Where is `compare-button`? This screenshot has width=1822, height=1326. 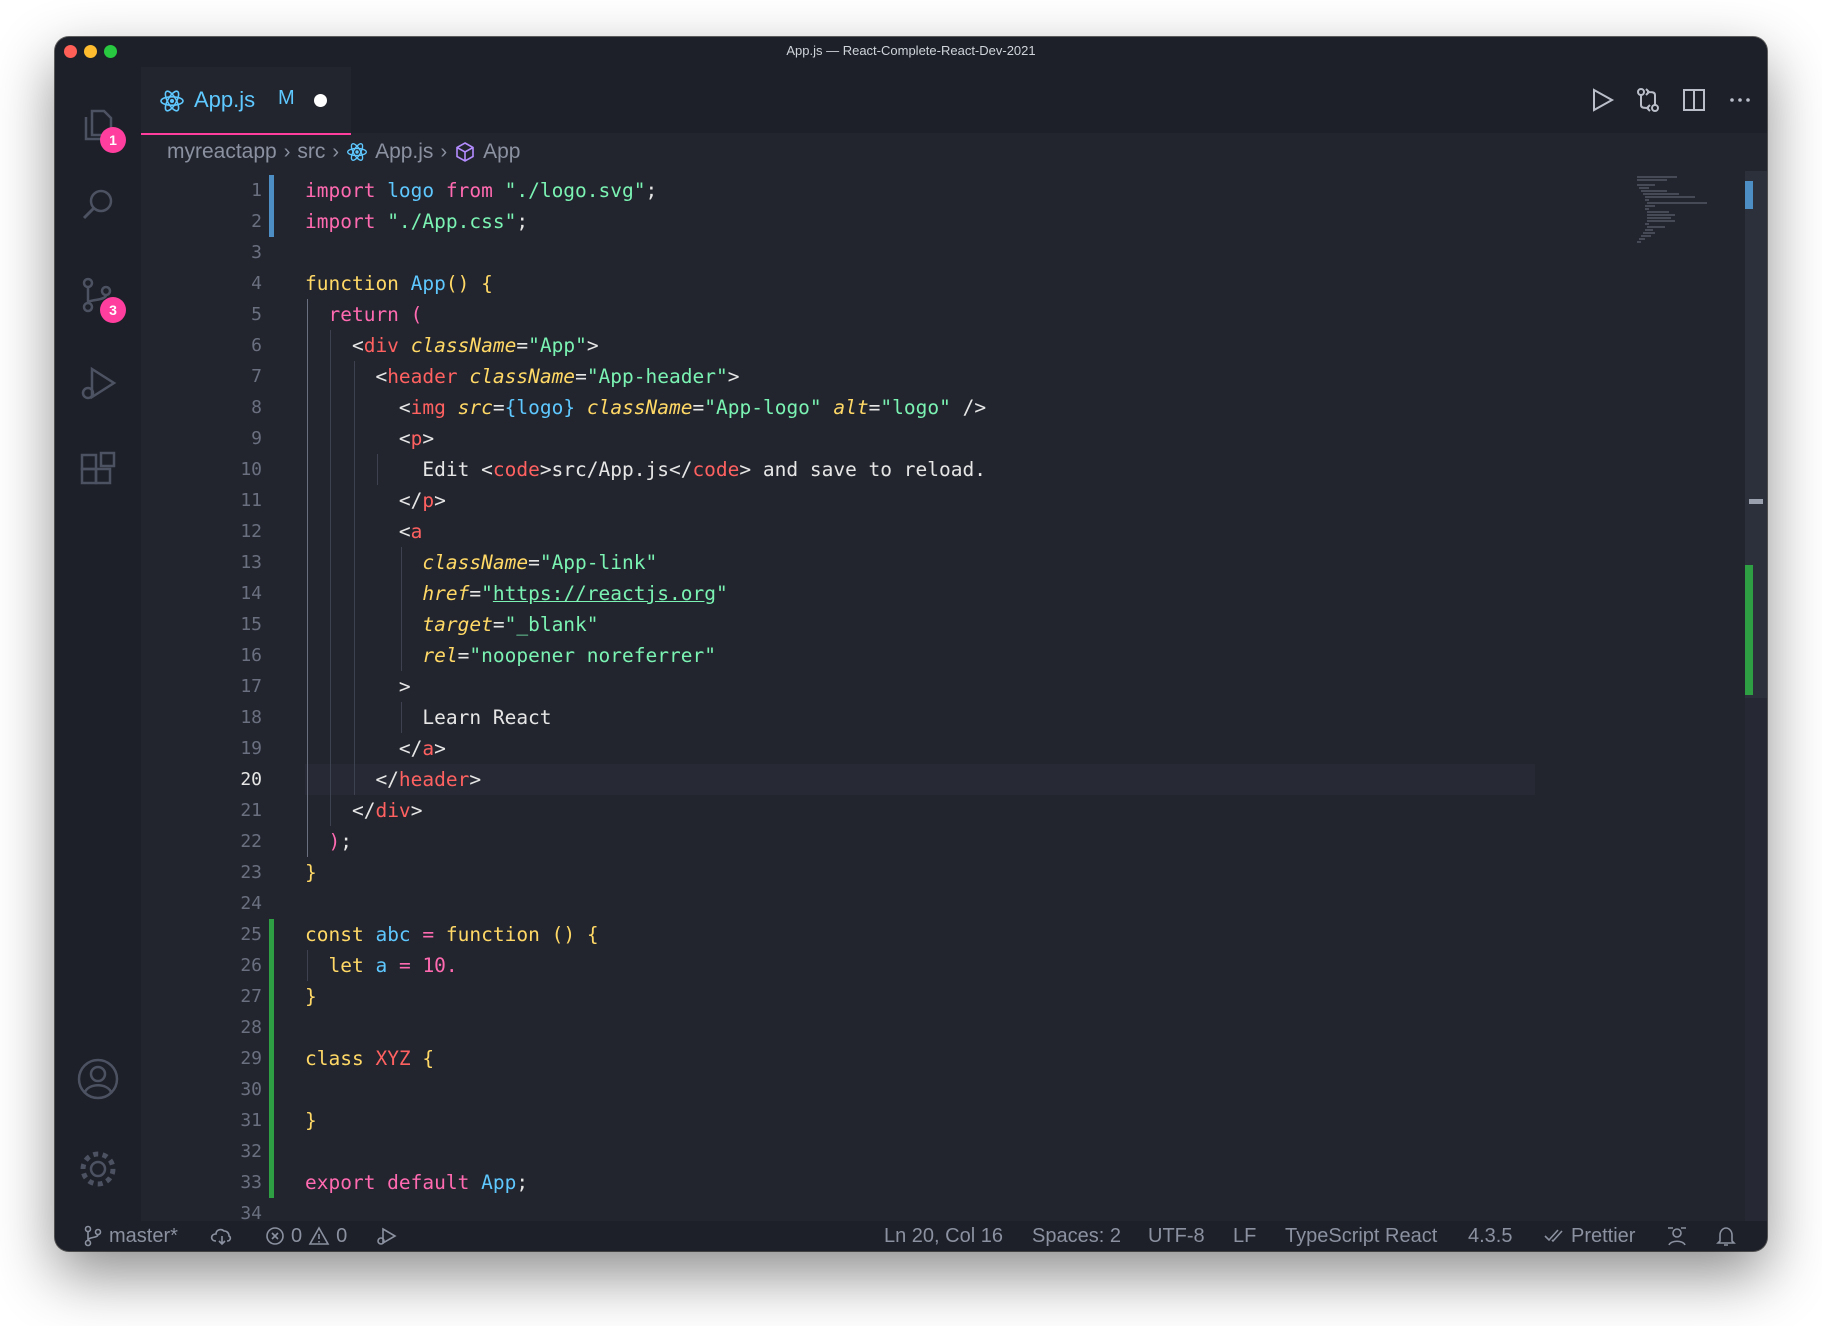 compare-button is located at coordinates (1648, 100).